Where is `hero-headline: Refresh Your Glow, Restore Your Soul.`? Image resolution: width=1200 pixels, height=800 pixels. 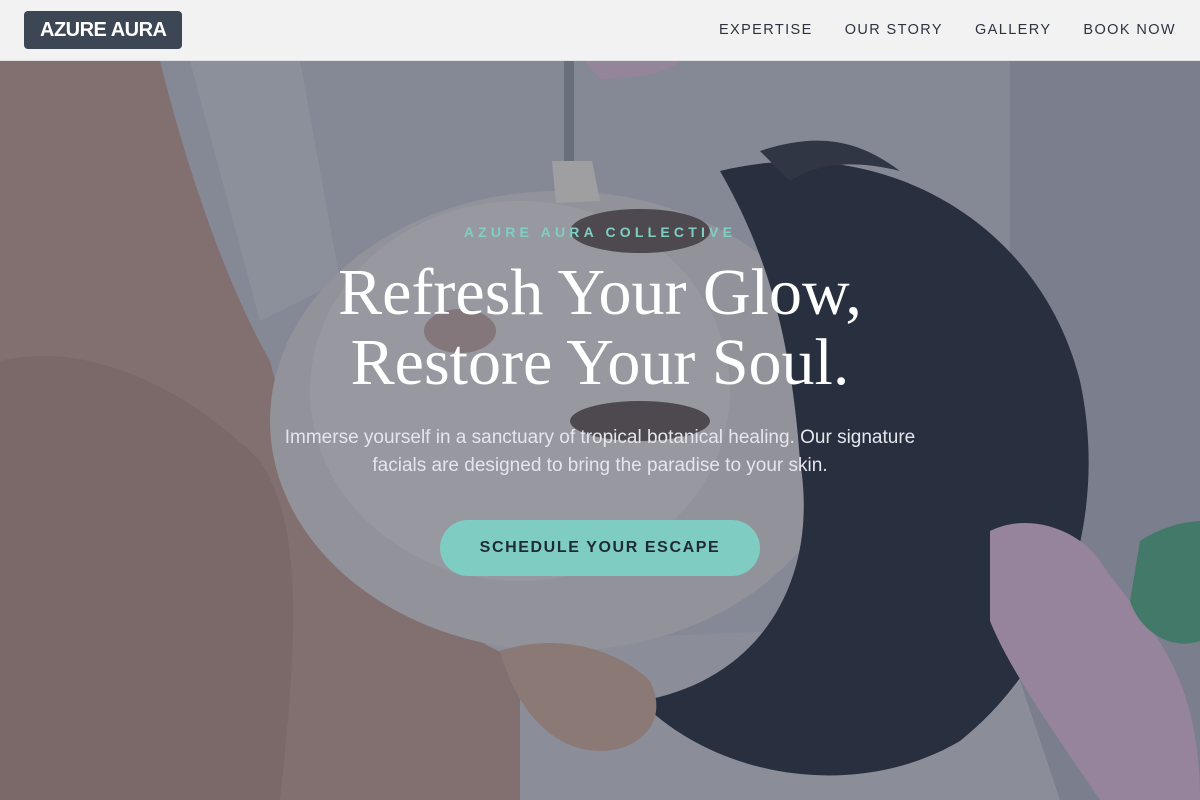 hero-headline: Refresh Your Glow, Restore Your Soul. is located at coordinates (600, 328).